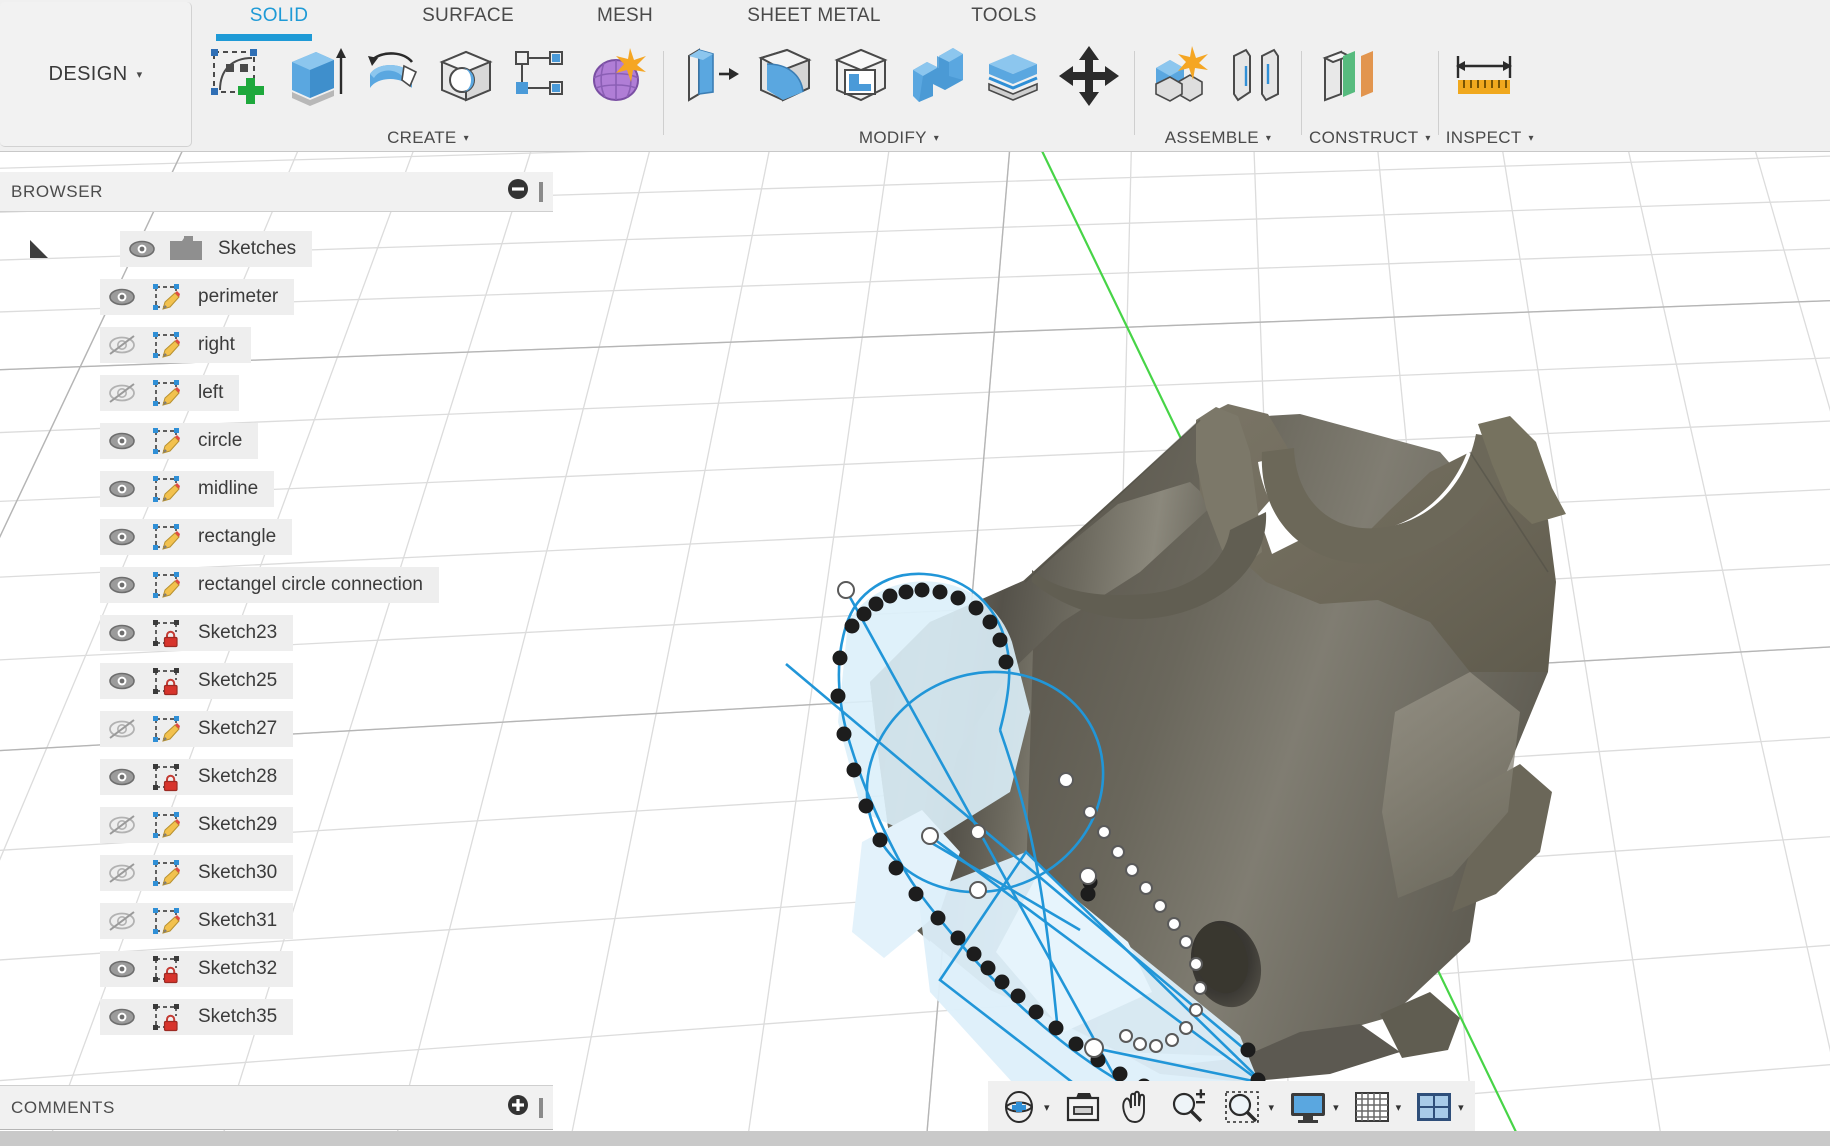 The height and width of the screenshot is (1146, 1830). I want to click on list-item: Sketch30, so click(276, 873).